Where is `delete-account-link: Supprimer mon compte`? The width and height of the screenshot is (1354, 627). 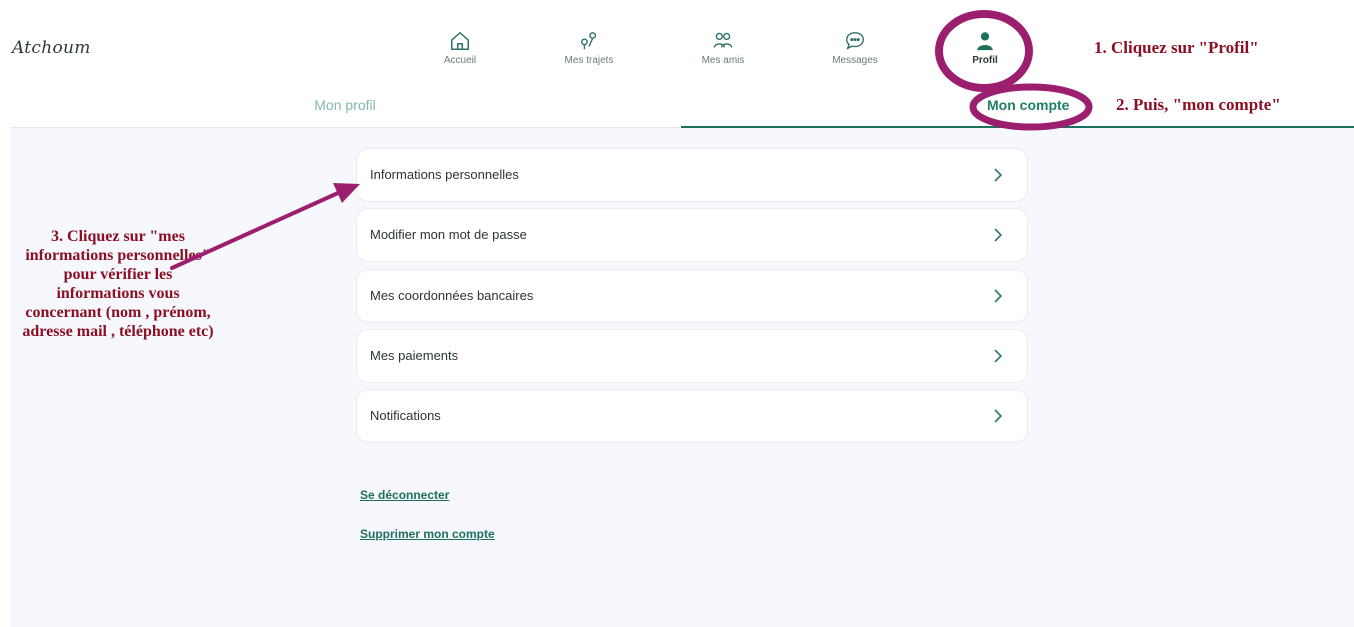 delete-account-link: Supprimer mon compte is located at coordinates (427, 534).